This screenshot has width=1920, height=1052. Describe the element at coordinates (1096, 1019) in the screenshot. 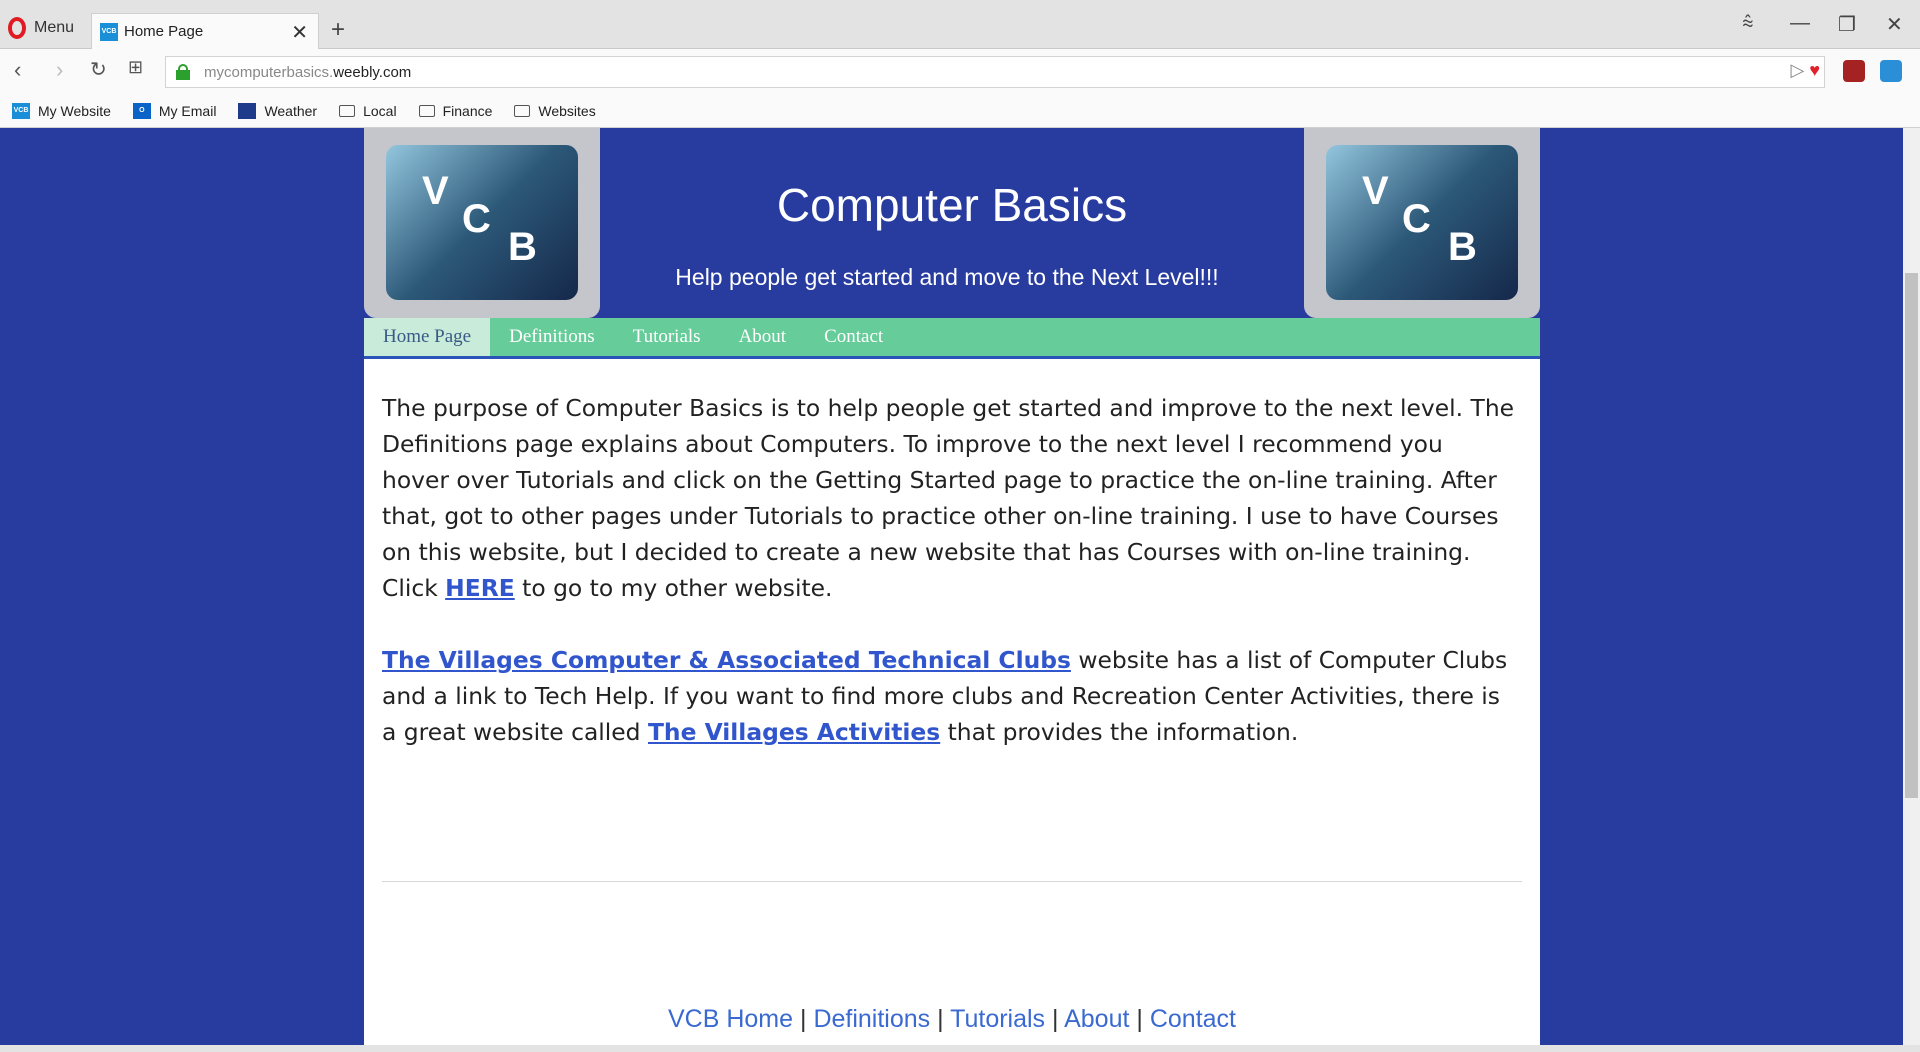

I see `footer-about-link: About` at that location.